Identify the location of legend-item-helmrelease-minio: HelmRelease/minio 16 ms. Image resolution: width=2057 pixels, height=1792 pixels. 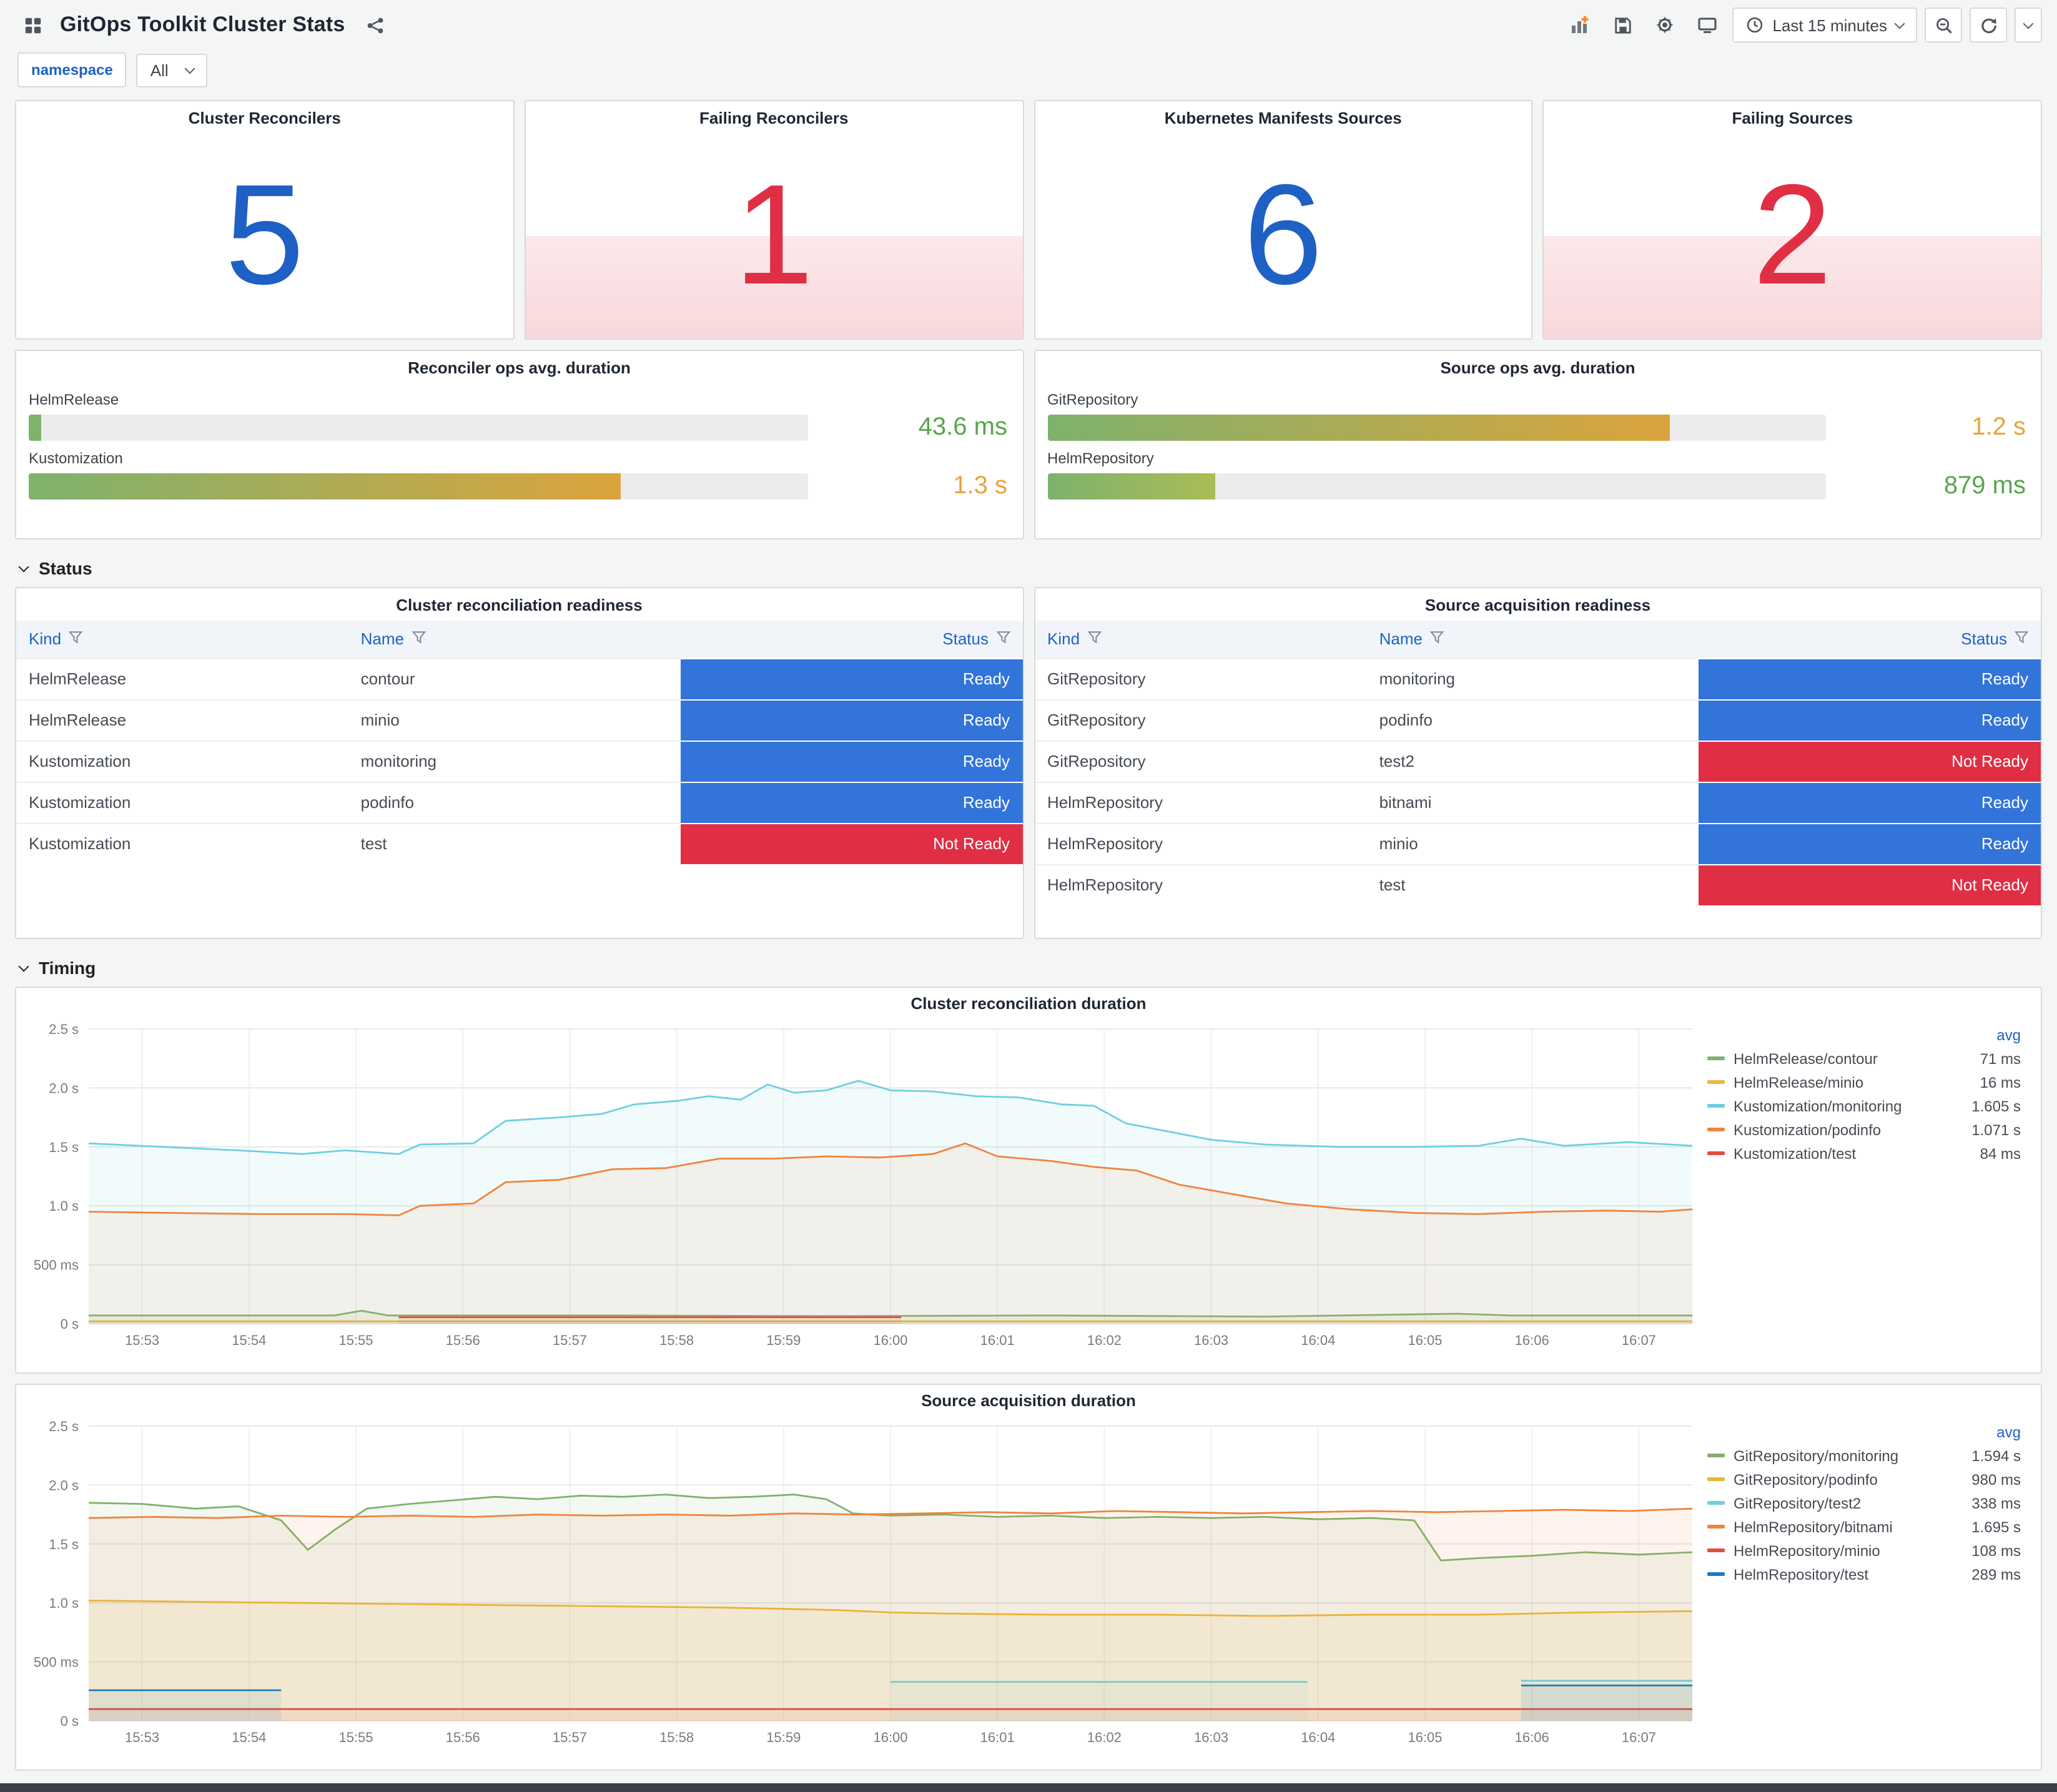
(1864, 1082).